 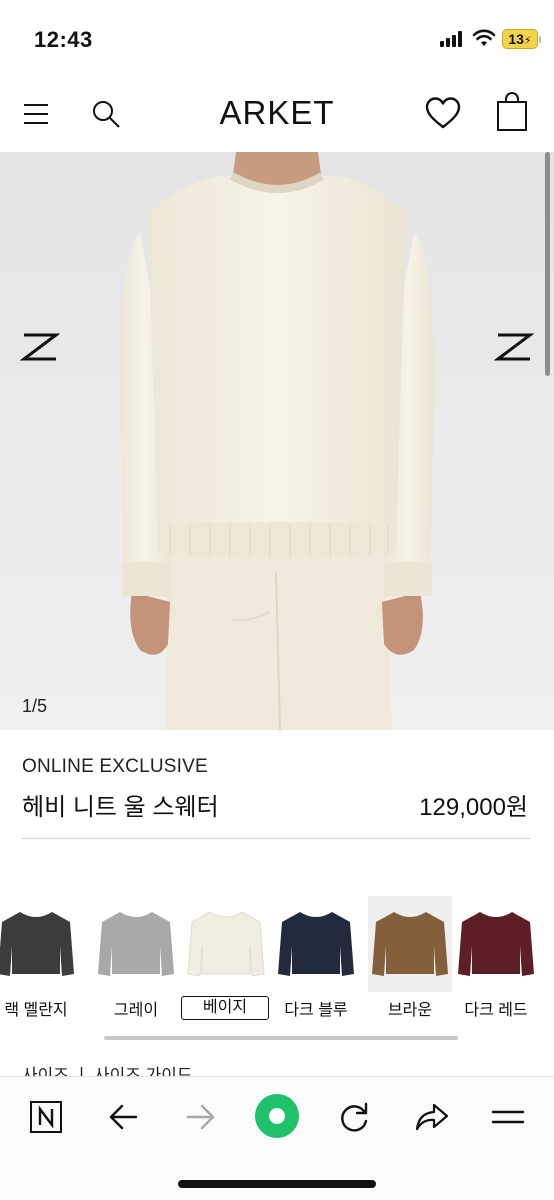 I want to click on status-time: 12:43, so click(x=63, y=39).